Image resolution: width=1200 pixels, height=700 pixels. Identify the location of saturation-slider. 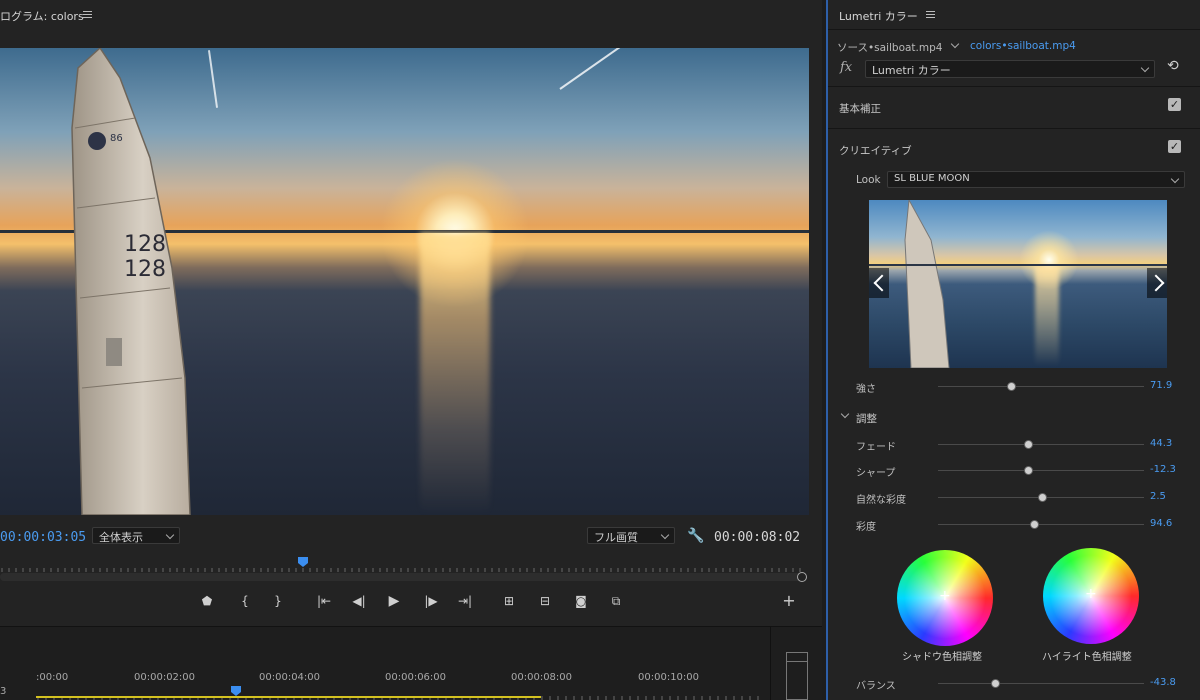
(1041, 524).